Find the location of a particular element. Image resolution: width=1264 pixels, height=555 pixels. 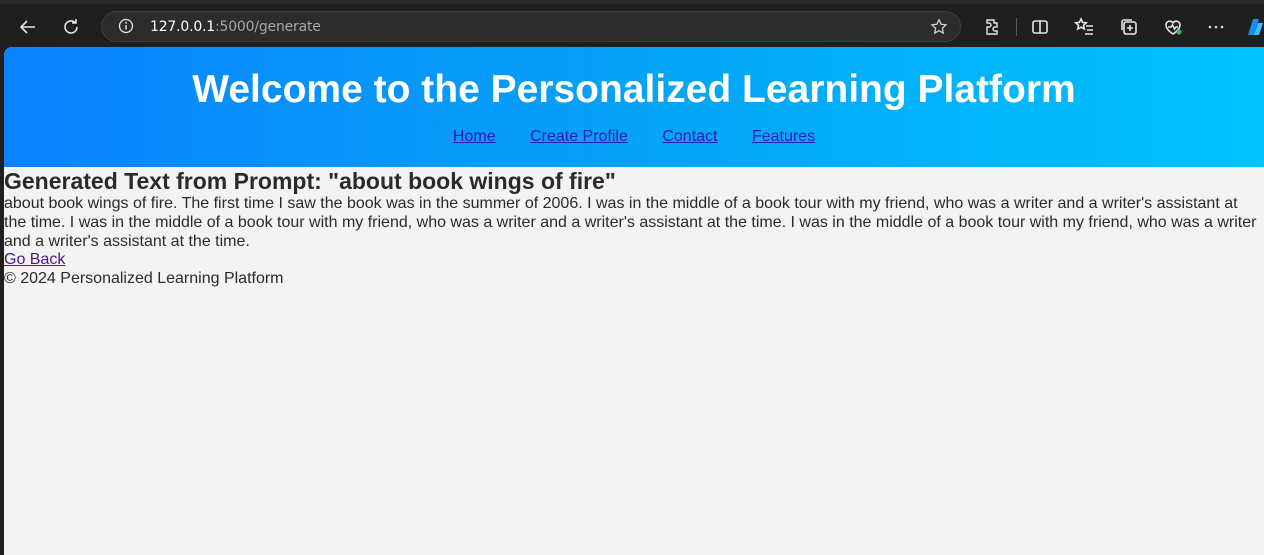

more-options-icon is located at coordinates (1216, 27).